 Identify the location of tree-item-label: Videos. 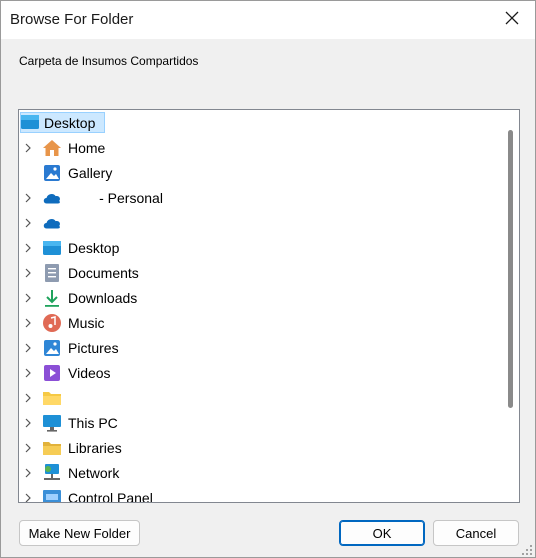
(89, 372).